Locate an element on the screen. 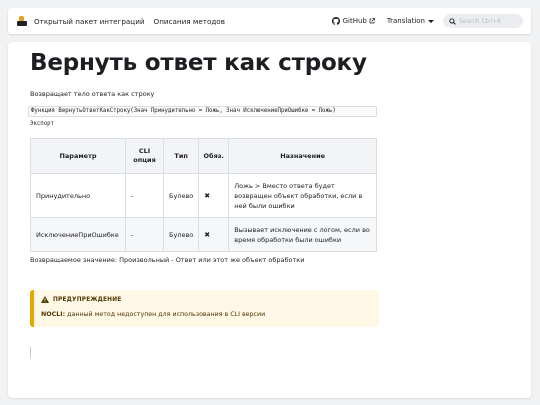 The width and height of the screenshot is (540, 405). translation-dropdown: Translation is located at coordinates (410, 21).